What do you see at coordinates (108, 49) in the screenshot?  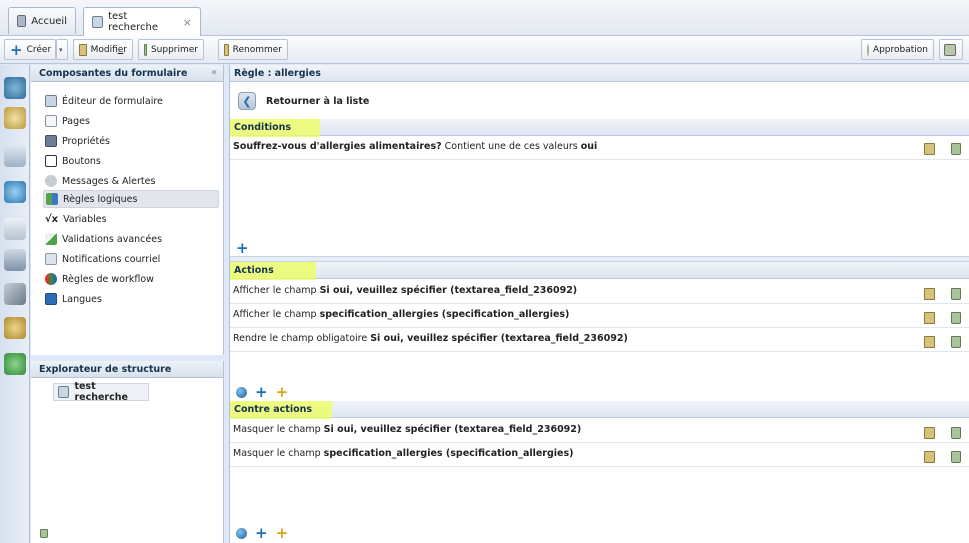 I see `modify-label: Modifier` at bounding box center [108, 49].